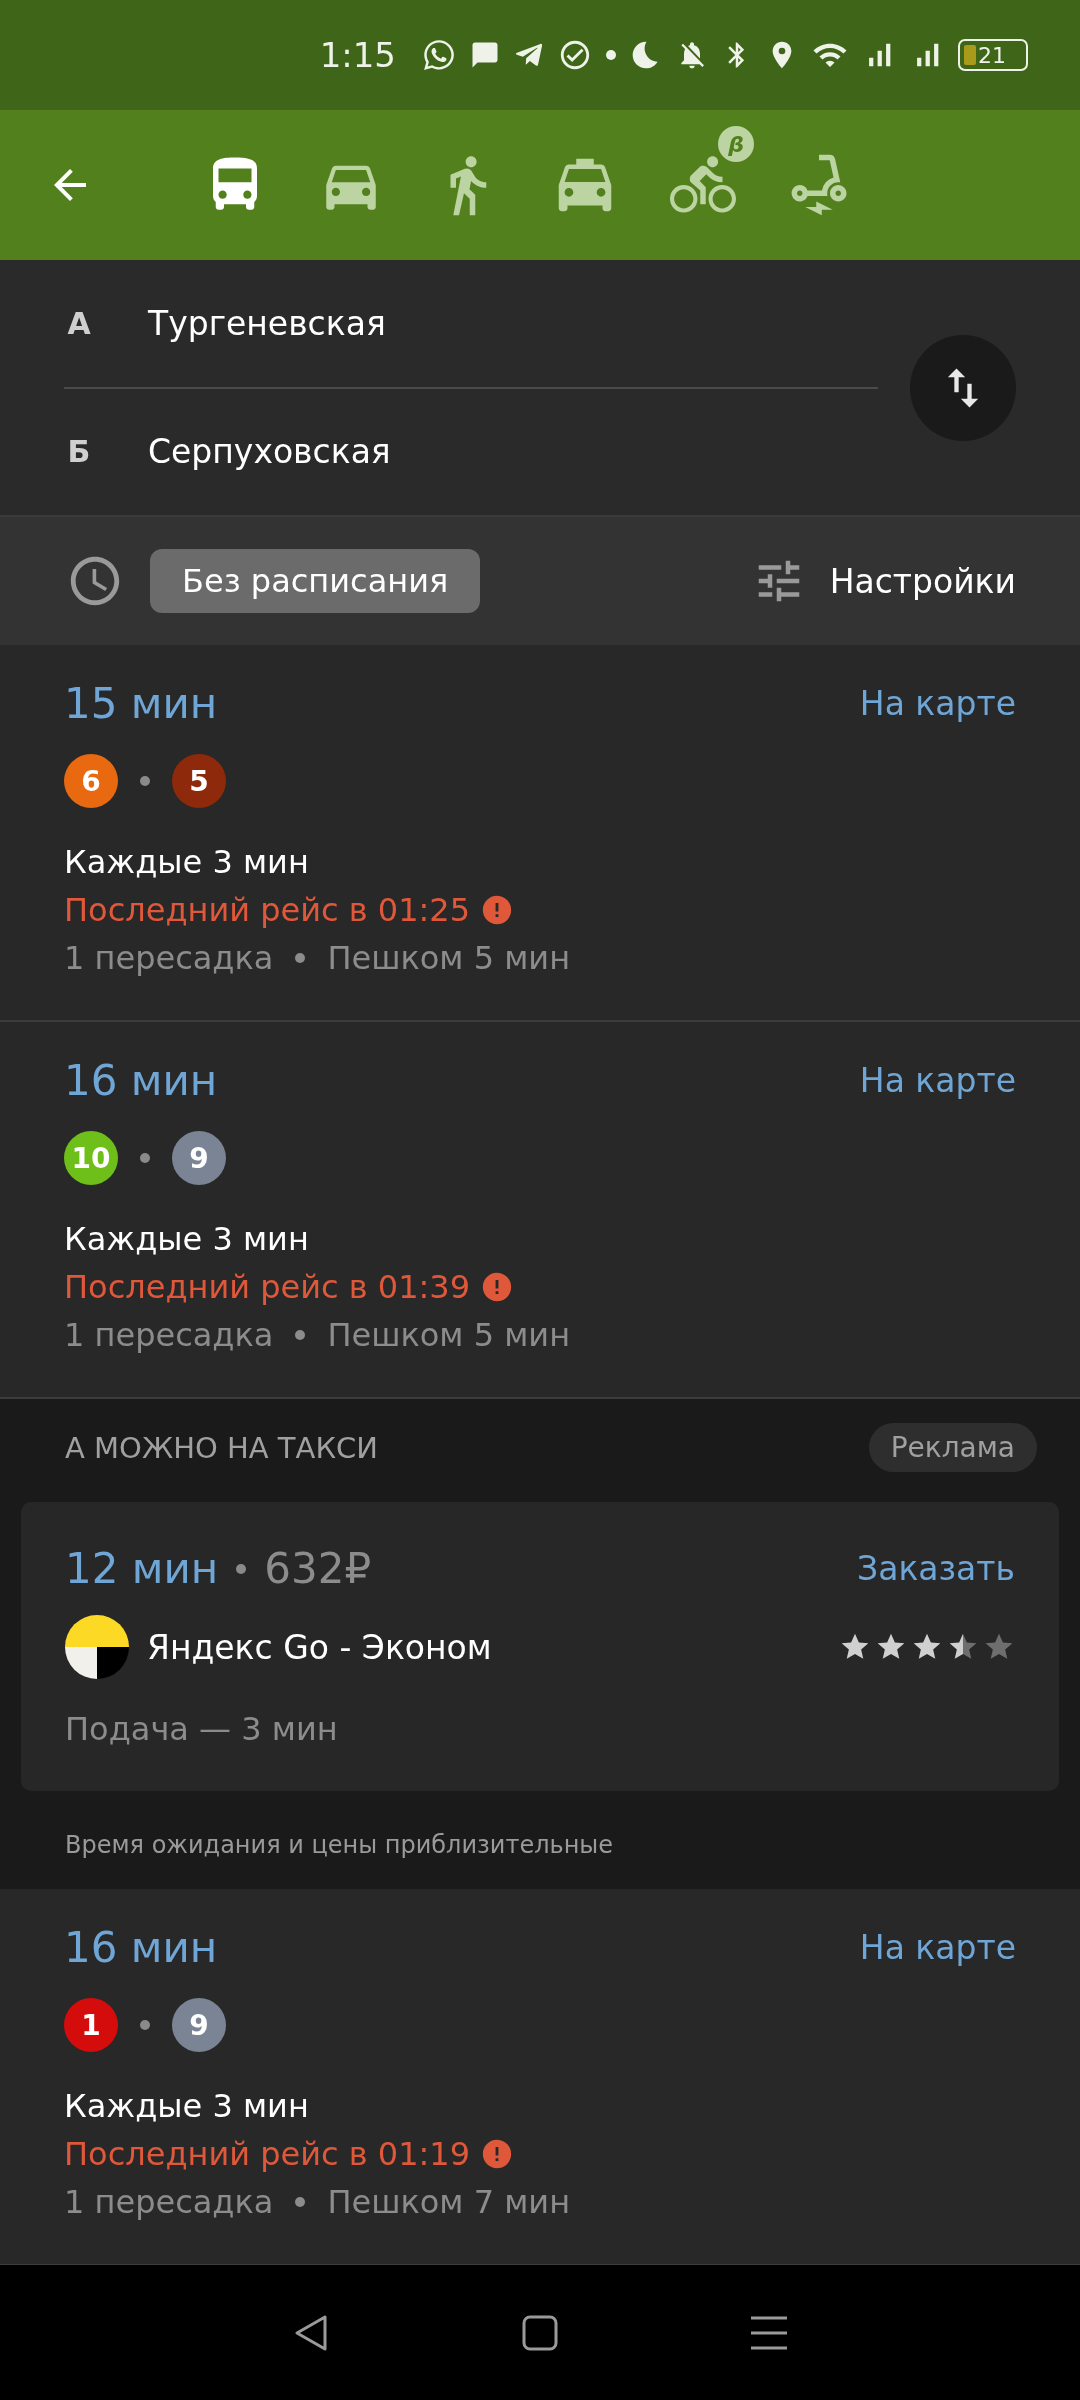 The height and width of the screenshot is (2400, 1080). I want to click on chat-icon, so click(485, 55).